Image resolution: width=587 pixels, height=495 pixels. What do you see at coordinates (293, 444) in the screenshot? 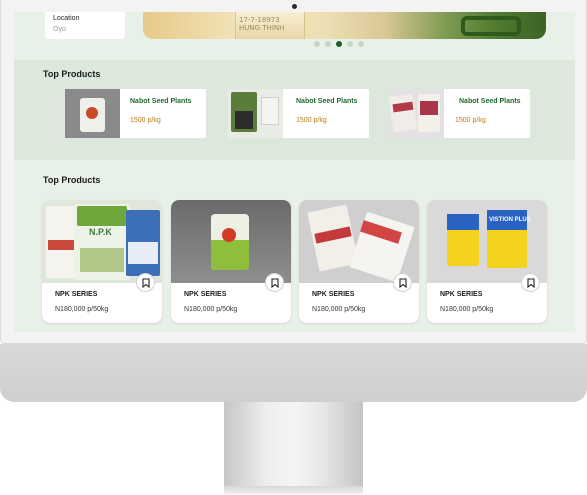
I see `monitor-stand` at bounding box center [293, 444].